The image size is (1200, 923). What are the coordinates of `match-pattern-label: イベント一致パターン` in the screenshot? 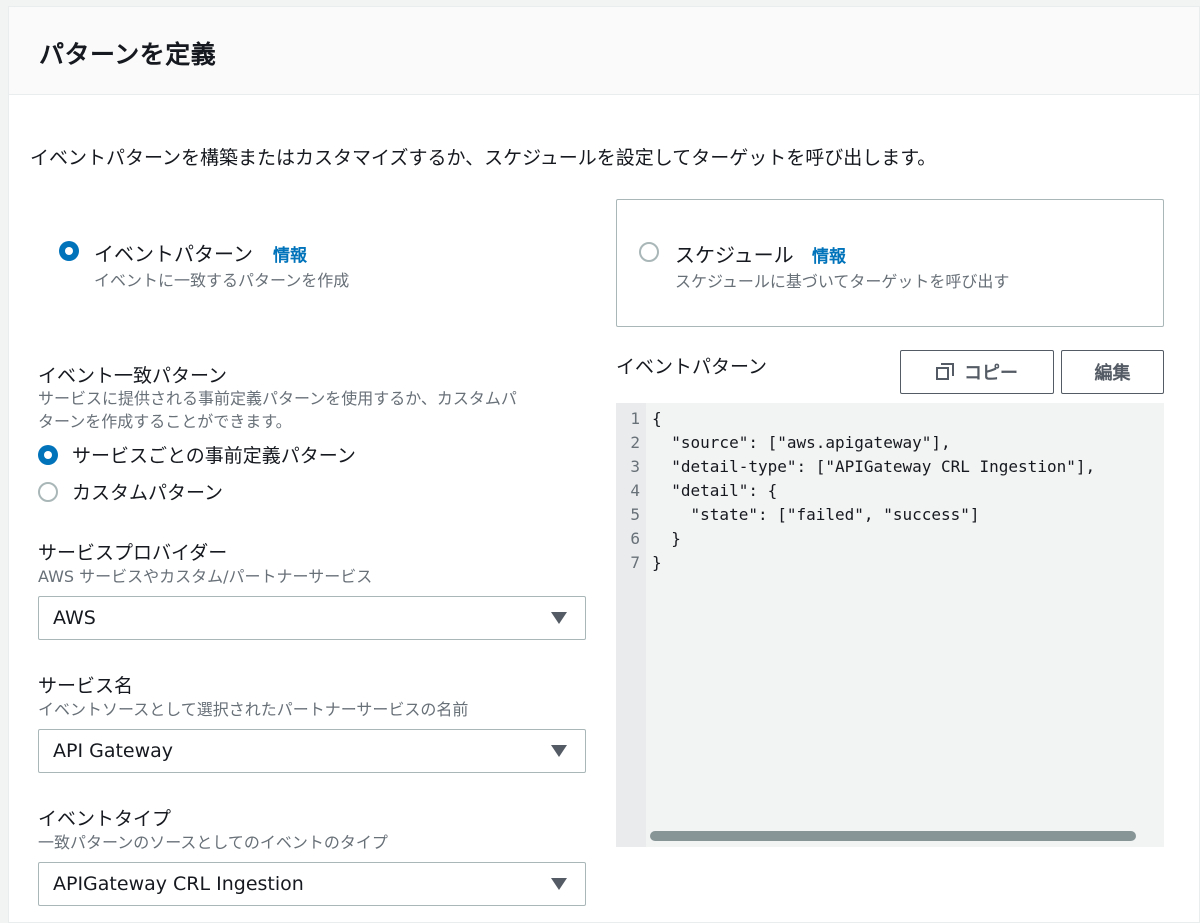 It's located at (133, 376).